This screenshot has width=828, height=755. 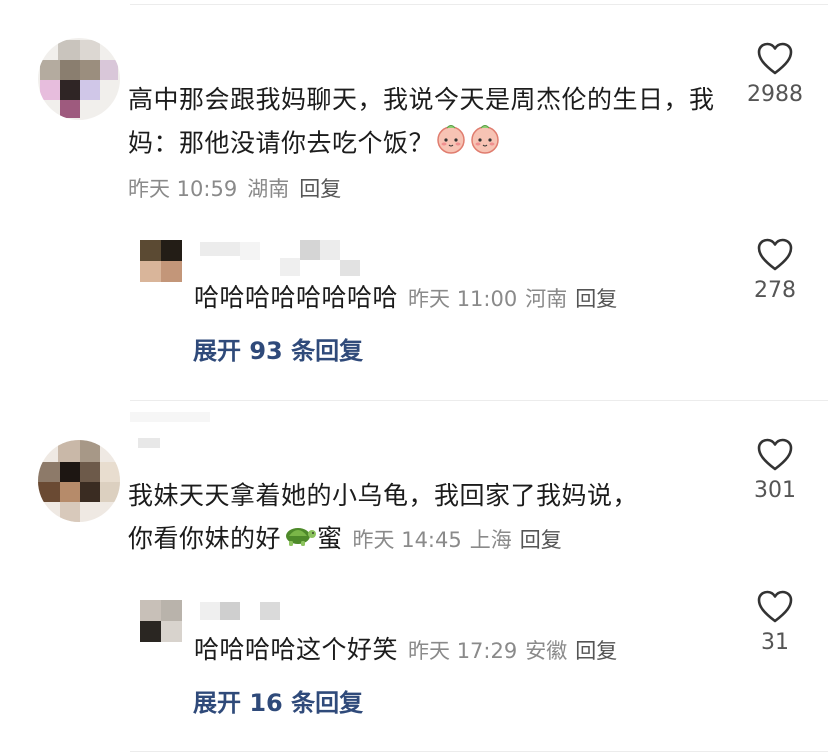 What do you see at coordinates (546, 651) in the screenshot?
I see `reply-location: 安徽` at bounding box center [546, 651].